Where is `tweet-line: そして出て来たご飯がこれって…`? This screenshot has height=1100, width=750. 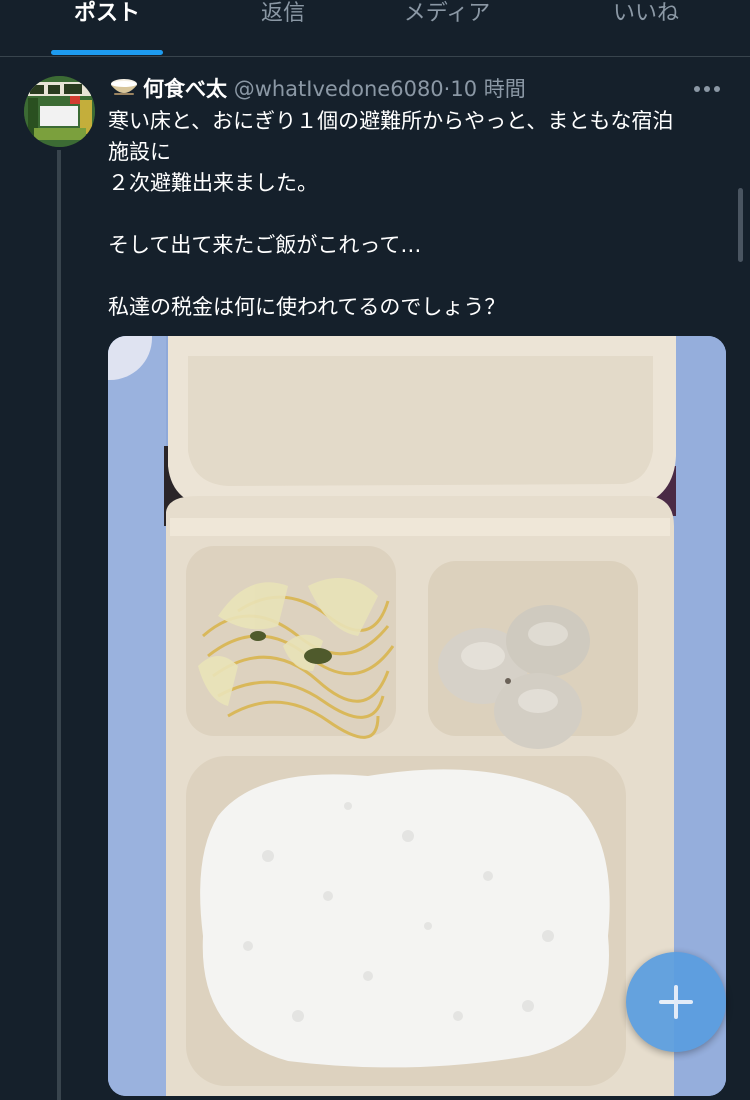 tweet-line: そして出て来たご飯がこれって… is located at coordinates (265, 245).